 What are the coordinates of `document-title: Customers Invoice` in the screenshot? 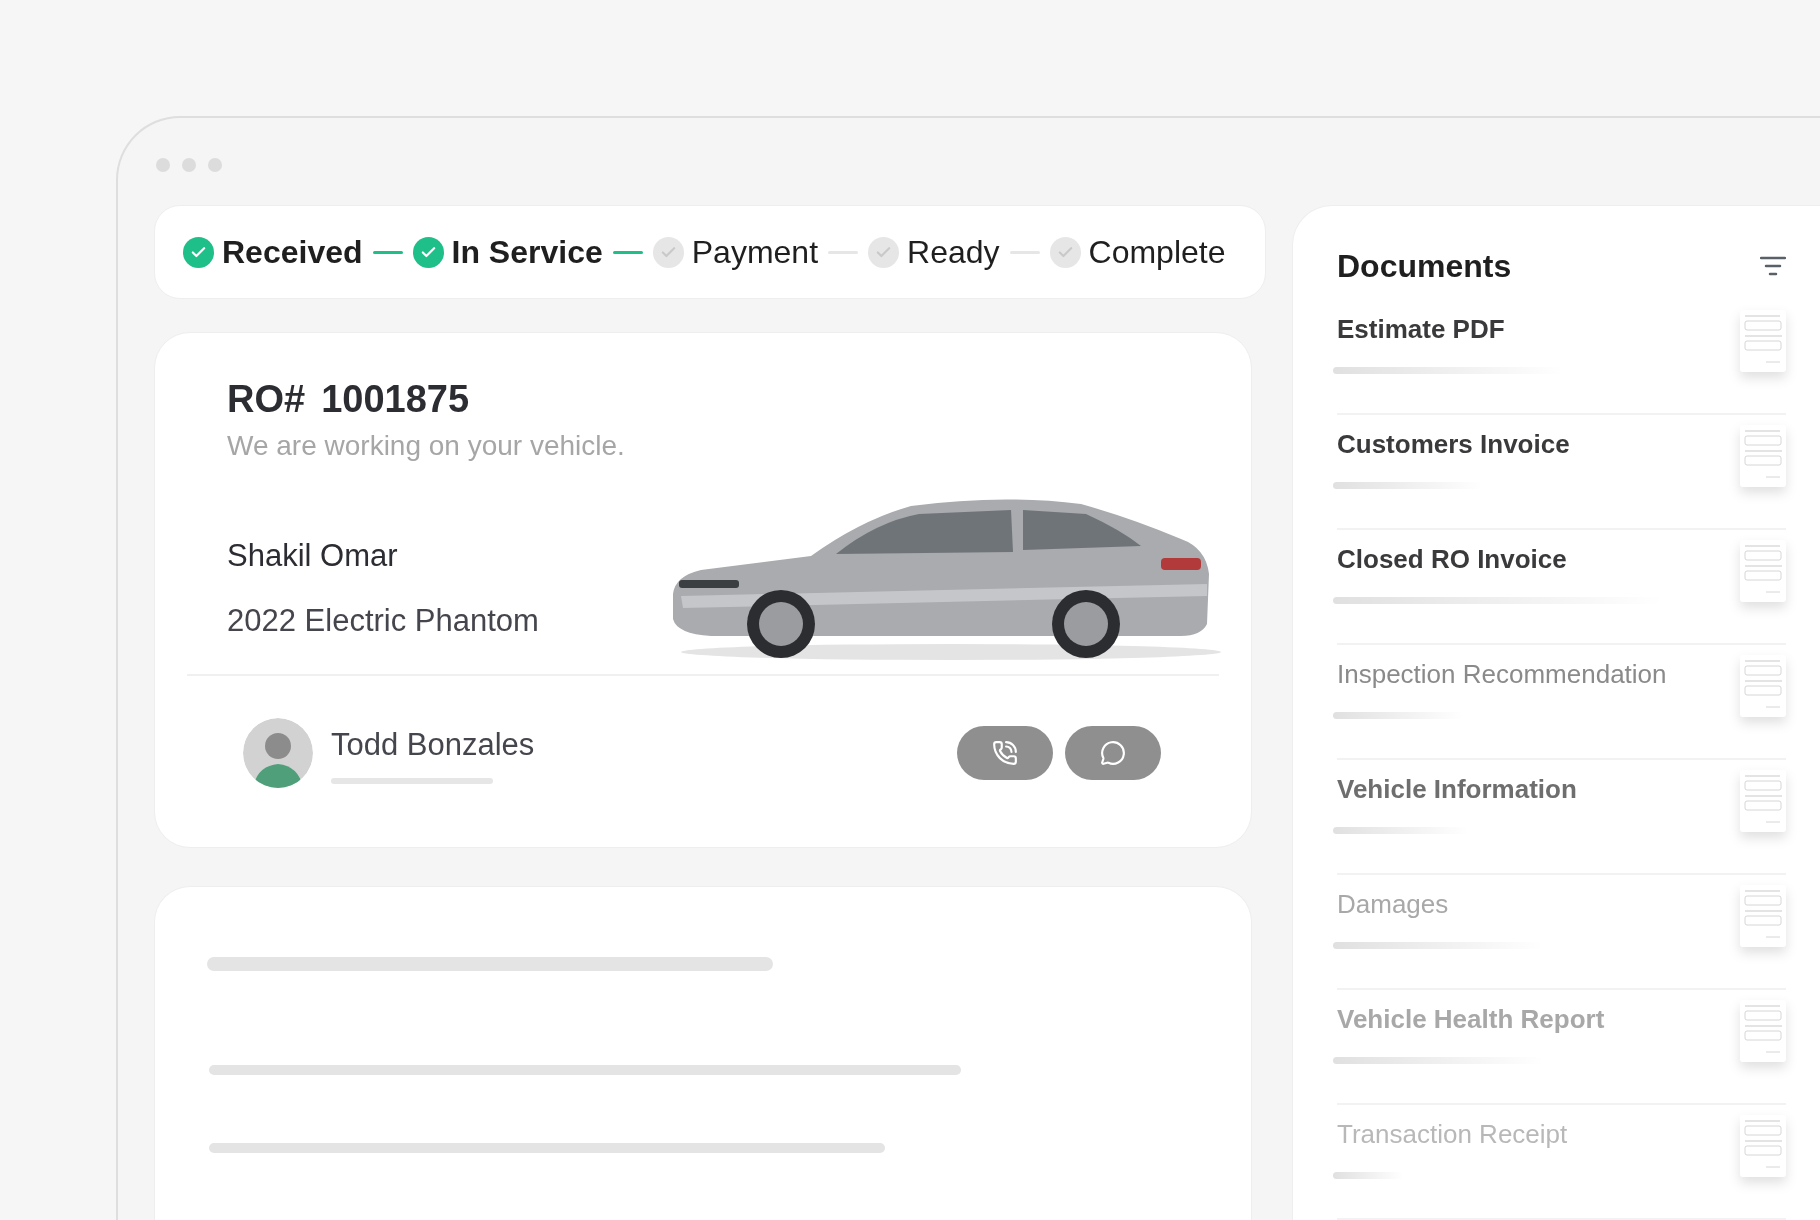 It's located at (1453, 444).